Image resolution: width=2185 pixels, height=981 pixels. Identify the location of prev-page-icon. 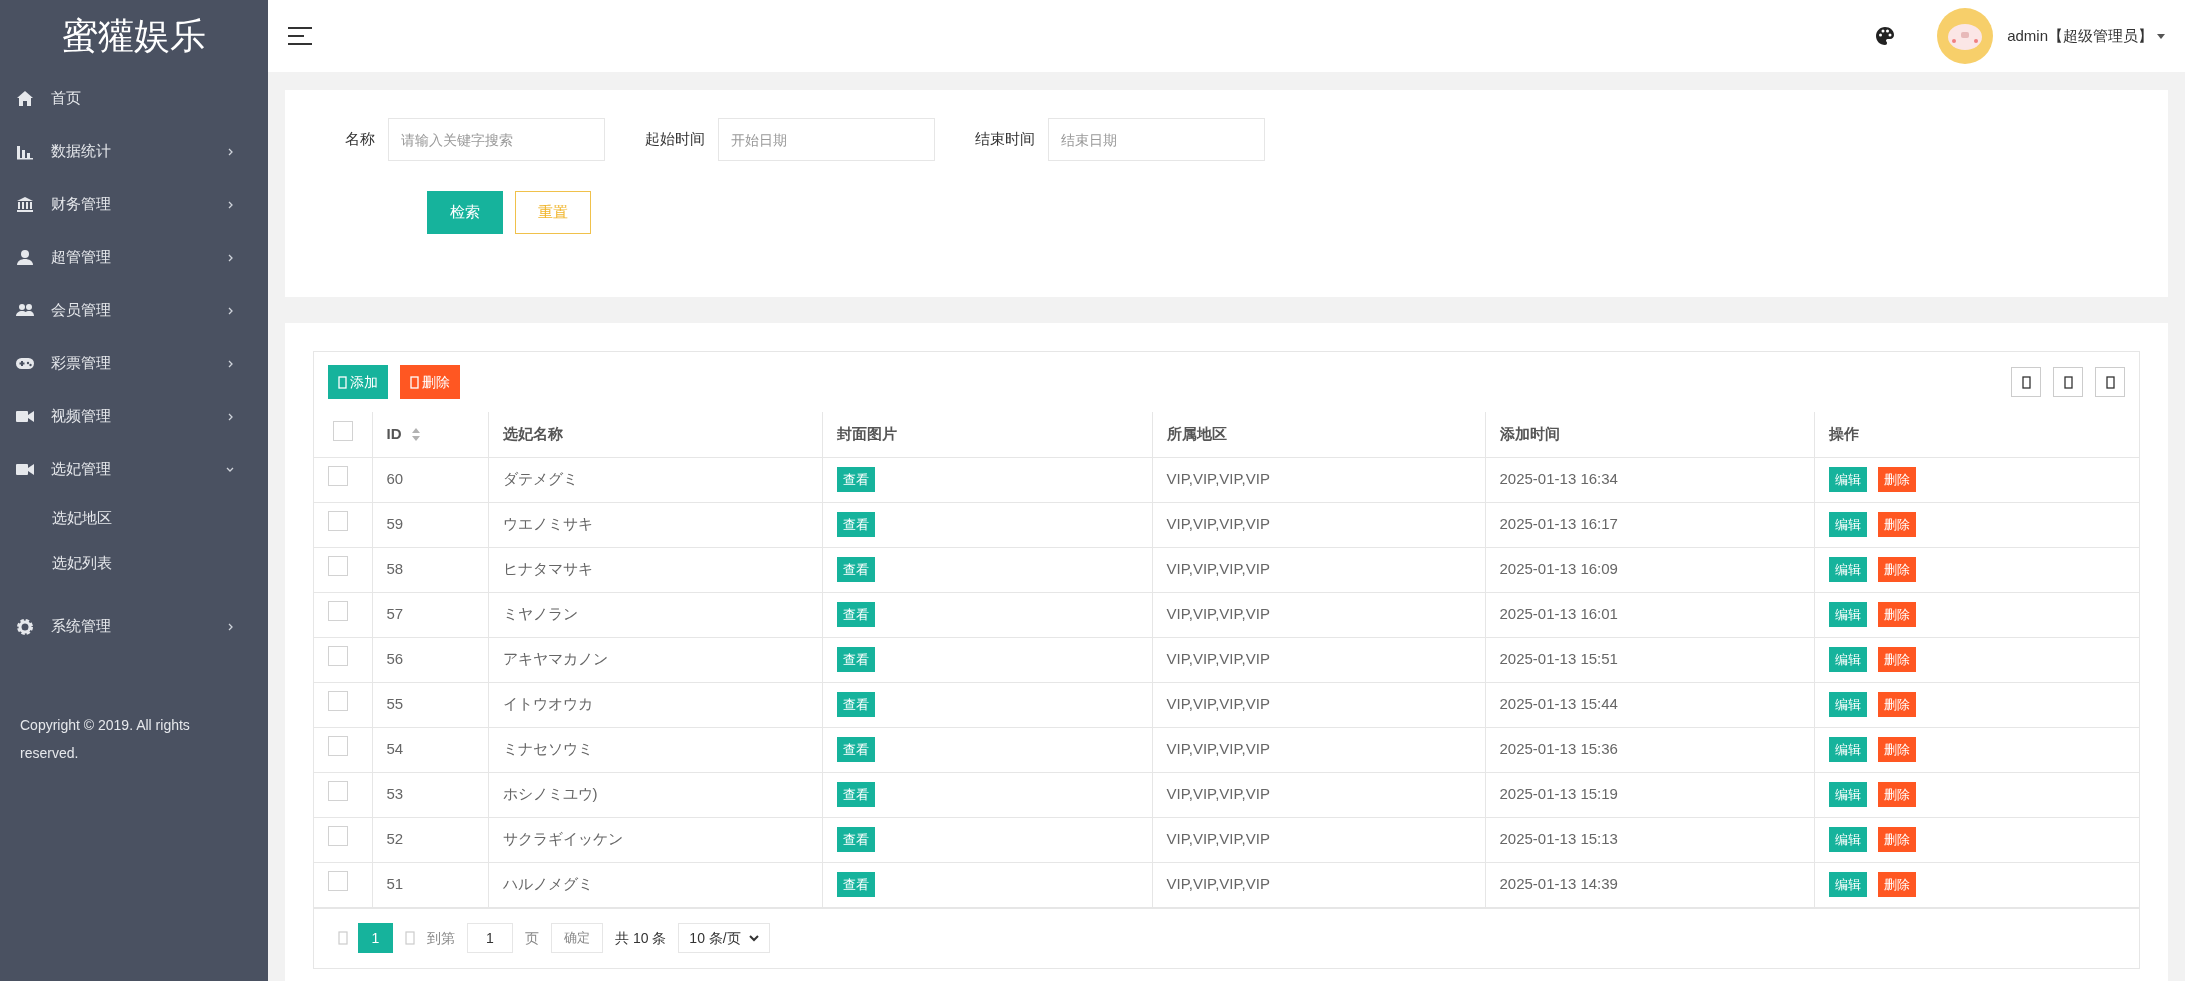
(343, 938).